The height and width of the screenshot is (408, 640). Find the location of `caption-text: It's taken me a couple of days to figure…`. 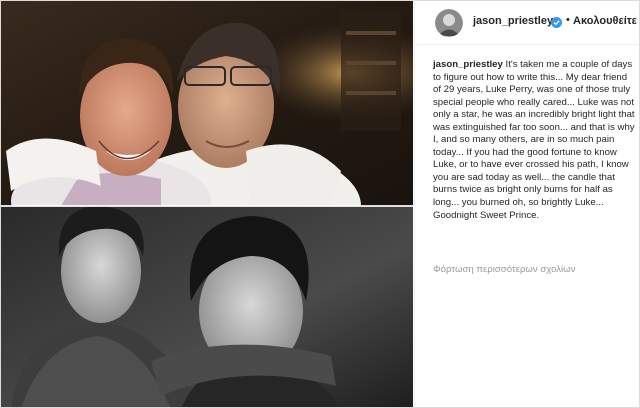

caption-text: It's taken me a couple of days to figure… is located at coordinates (534, 140).